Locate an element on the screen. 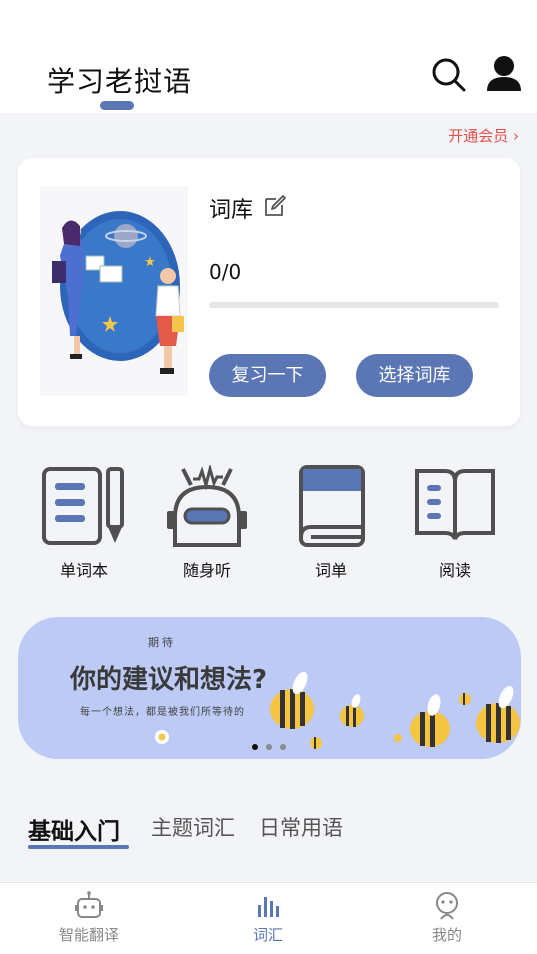 The image size is (537, 954). category-tab-topics: 主题词汇 is located at coordinates (193, 827).